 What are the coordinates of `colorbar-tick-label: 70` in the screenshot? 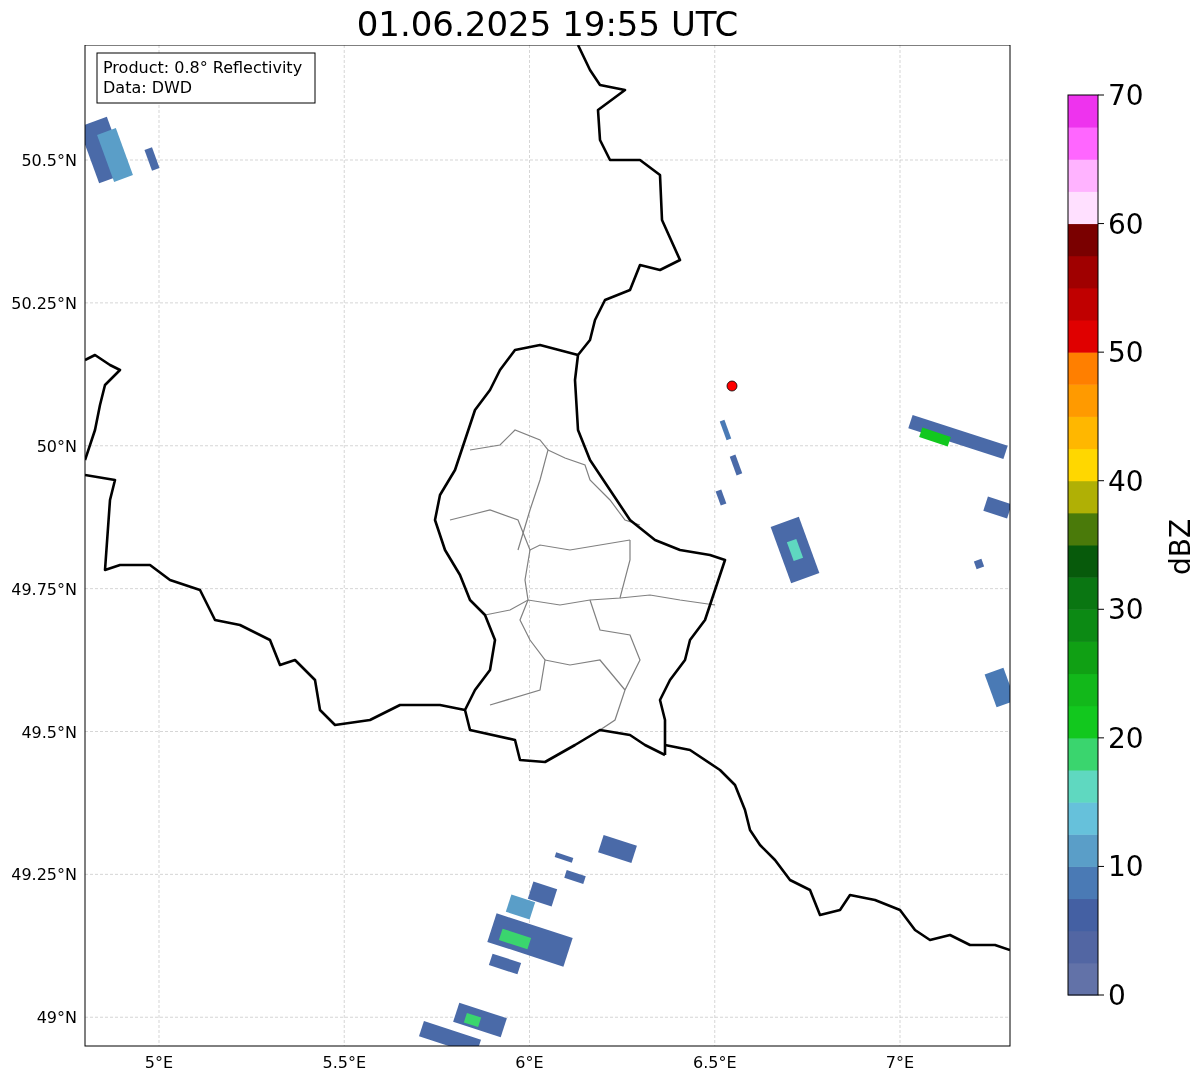 It's located at (1126, 95).